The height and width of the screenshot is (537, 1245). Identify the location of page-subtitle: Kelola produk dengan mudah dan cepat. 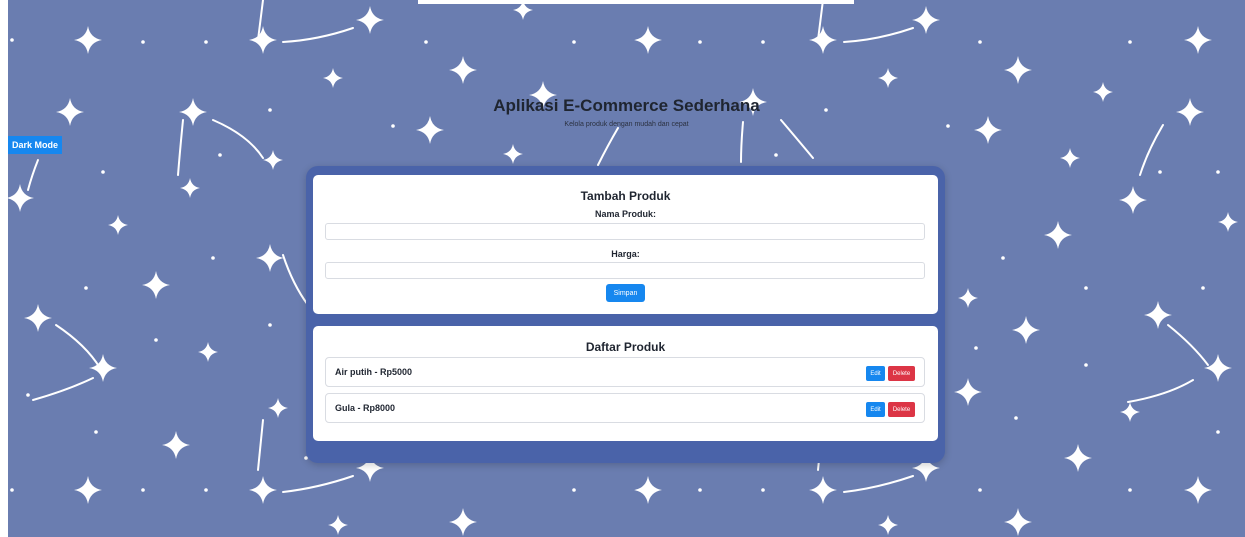
(626, 124).